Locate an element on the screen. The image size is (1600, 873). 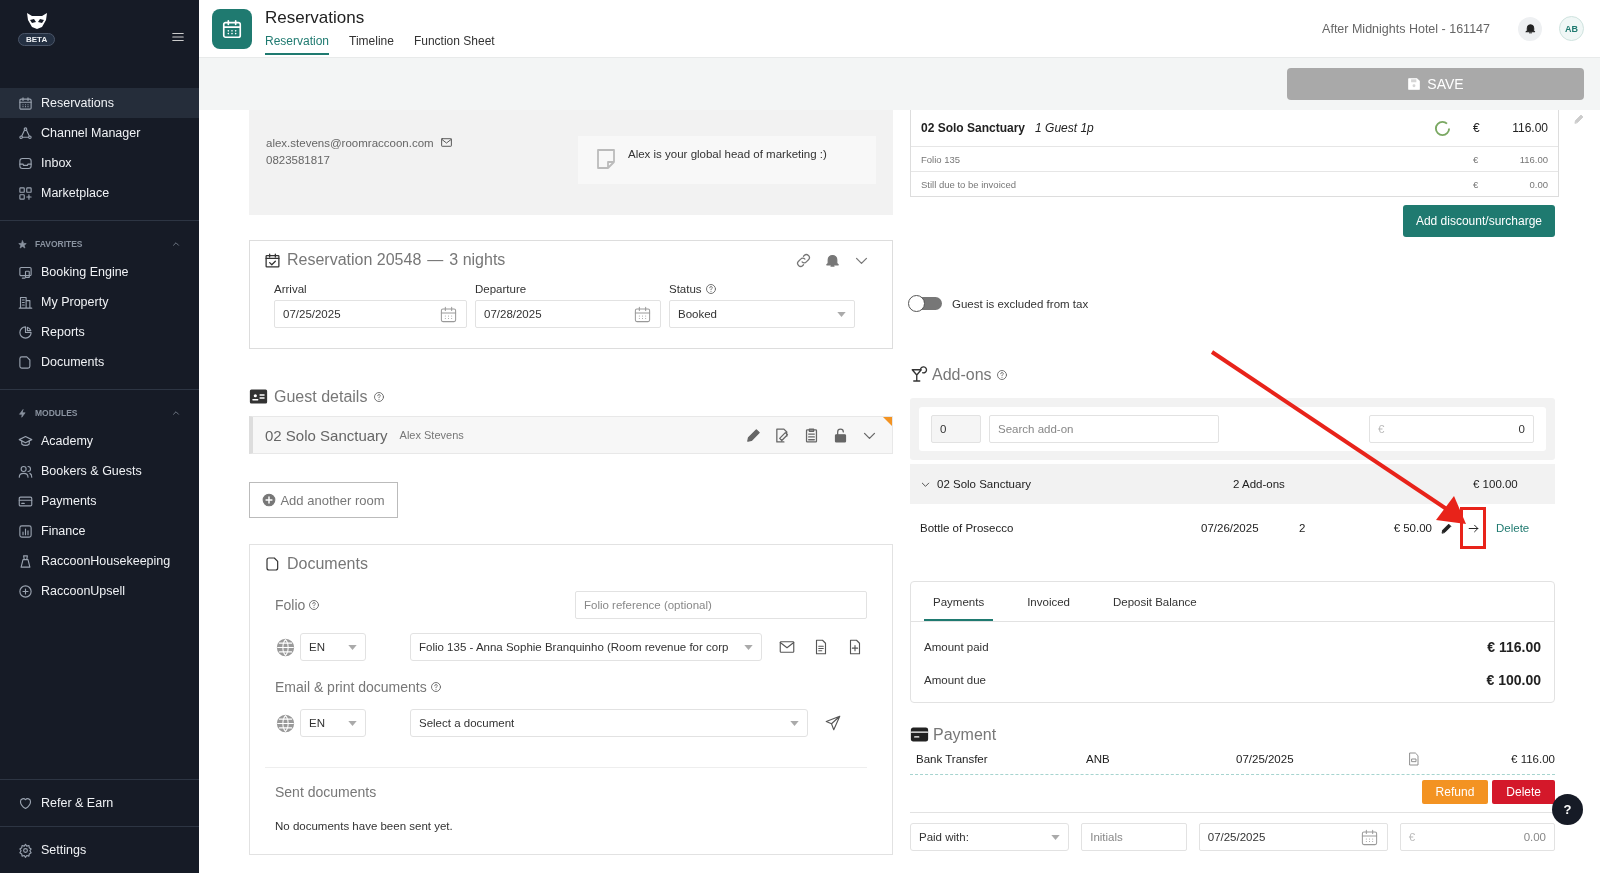
line-label: Folio 135 is located at coordinates (941, 159).